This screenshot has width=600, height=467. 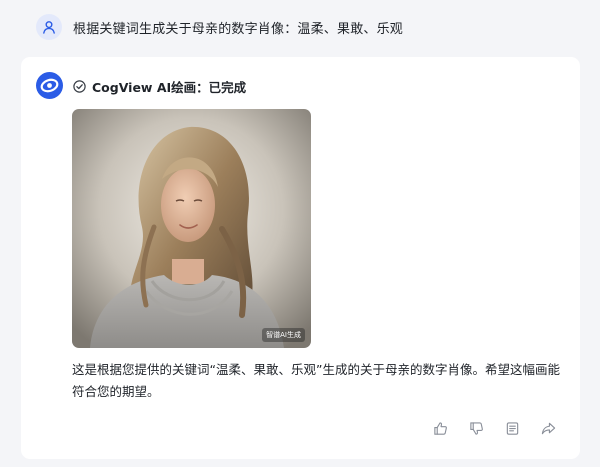 What do you see at coordinates (169, 87) in the screenshot?
I see `status-text: CogView AI绘画：已完成` at bounding box center [169, 87].